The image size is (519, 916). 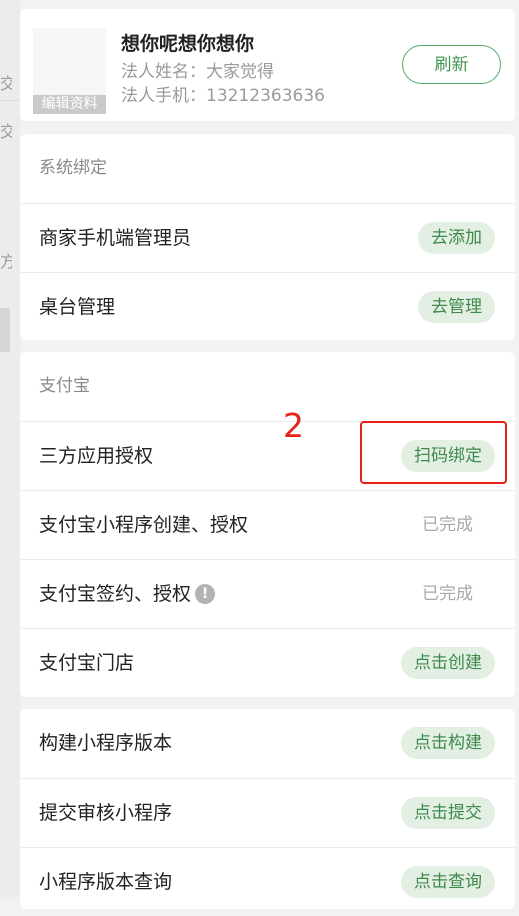 I want to click on section-title-alipay: 支付宝, so click(x=64, y=386).